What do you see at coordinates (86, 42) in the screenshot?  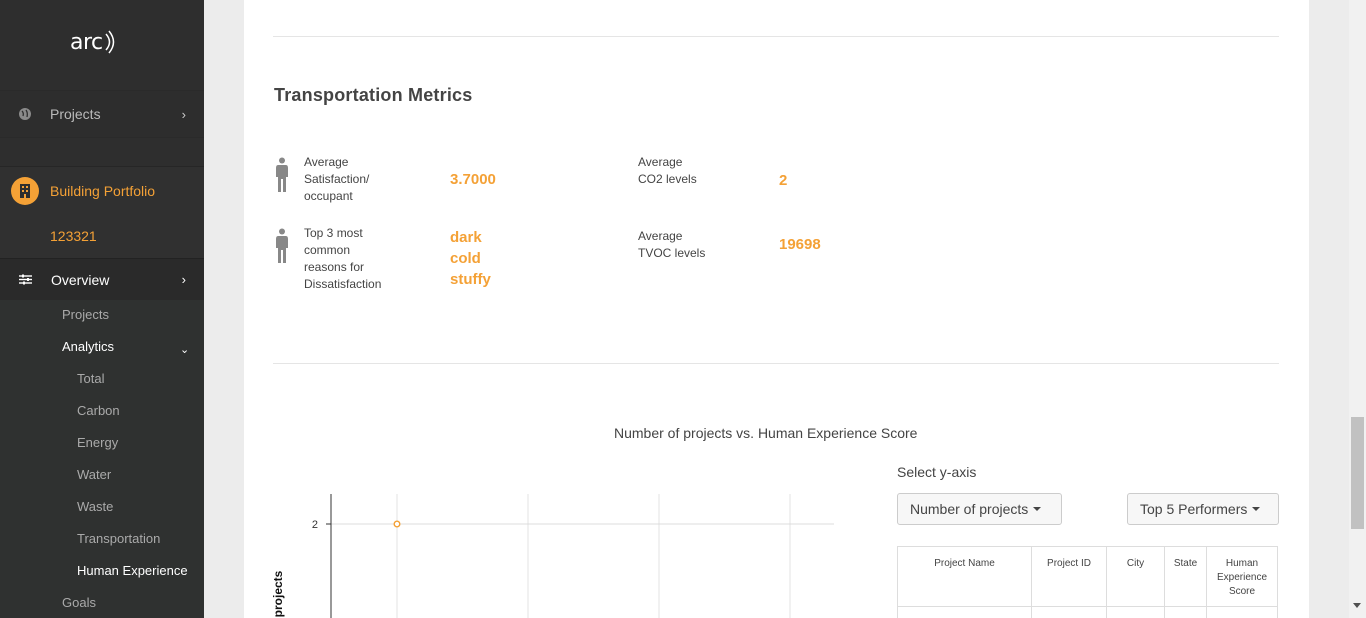 I see `logo-text: arc` at bounding box center [86, 42].